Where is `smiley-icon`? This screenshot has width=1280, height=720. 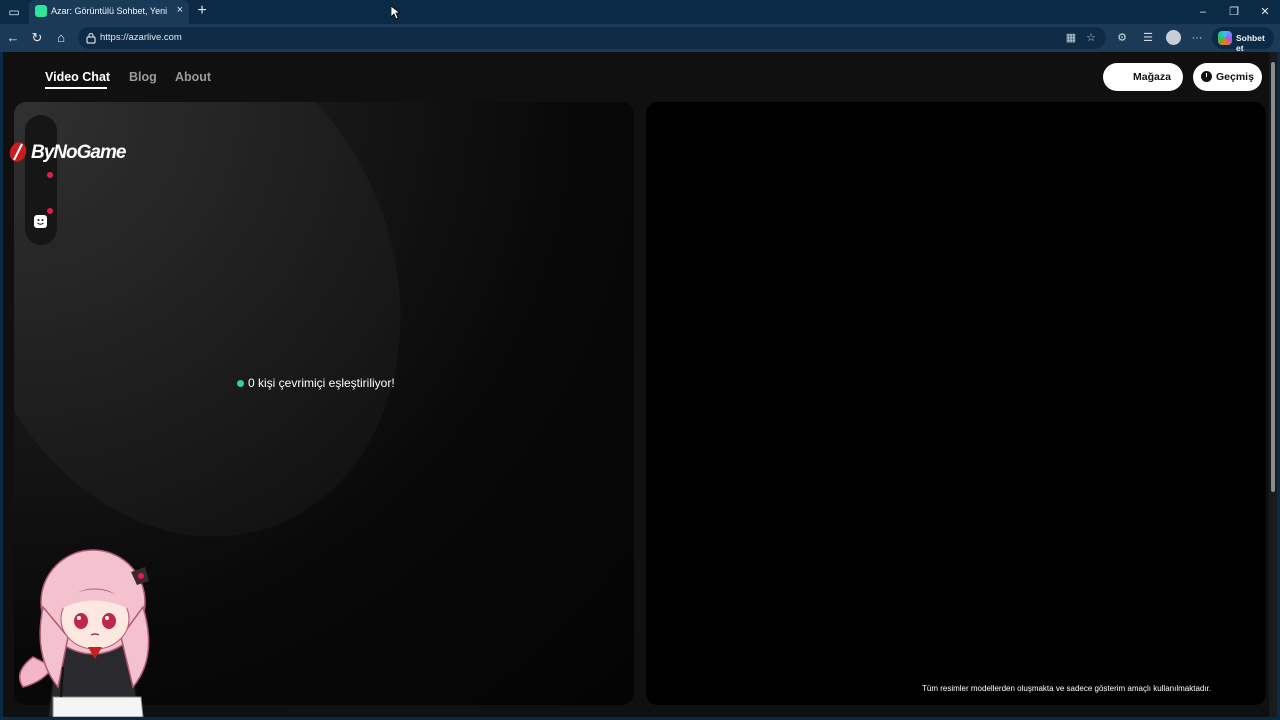
smiley-icon is located at coordinates (40, 222).